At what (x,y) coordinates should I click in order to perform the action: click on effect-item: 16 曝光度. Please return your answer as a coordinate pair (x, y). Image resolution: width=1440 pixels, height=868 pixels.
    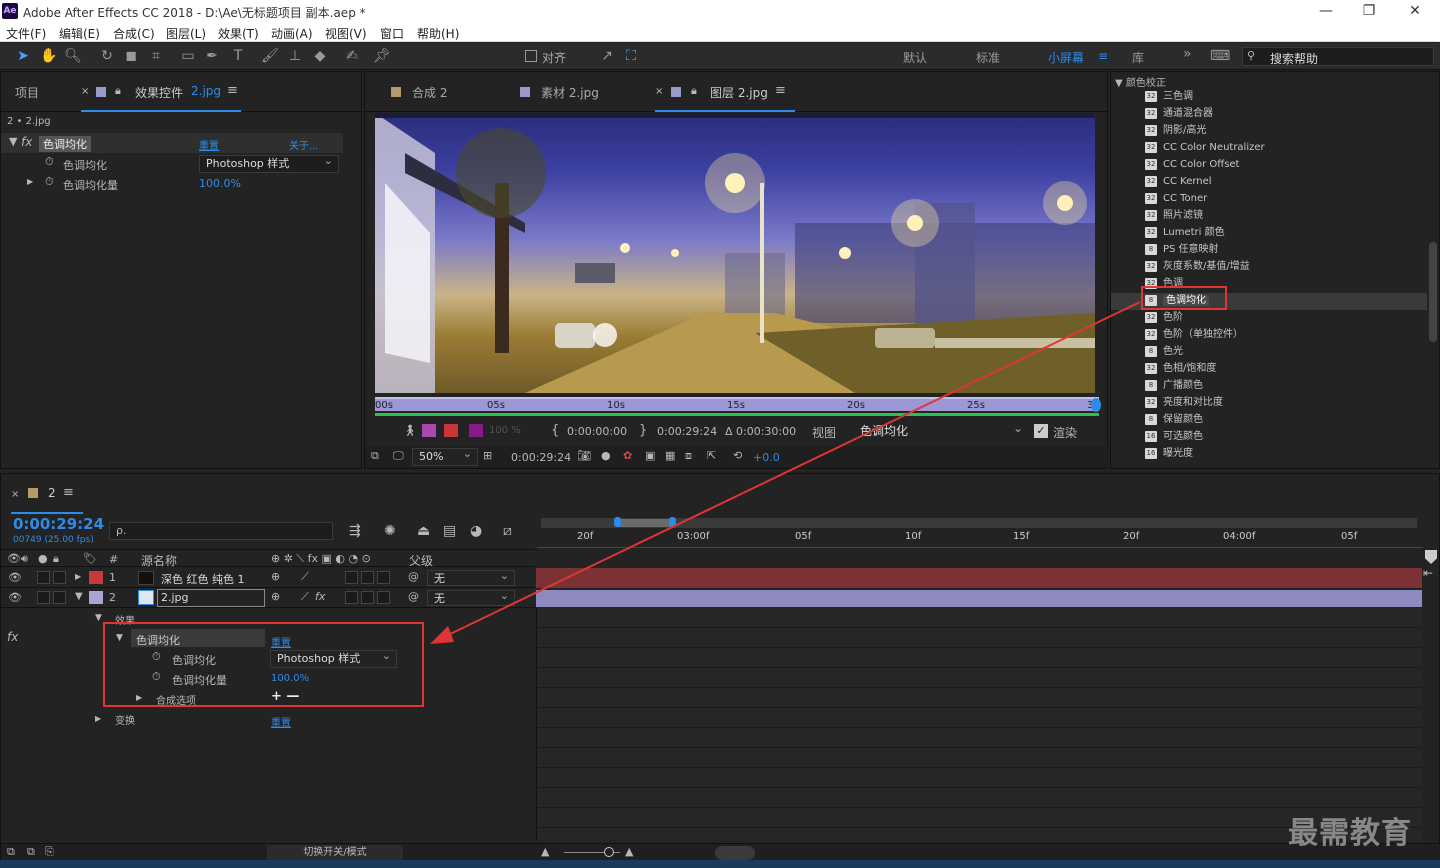
    Looking at the image, I should click on (1169, 453).